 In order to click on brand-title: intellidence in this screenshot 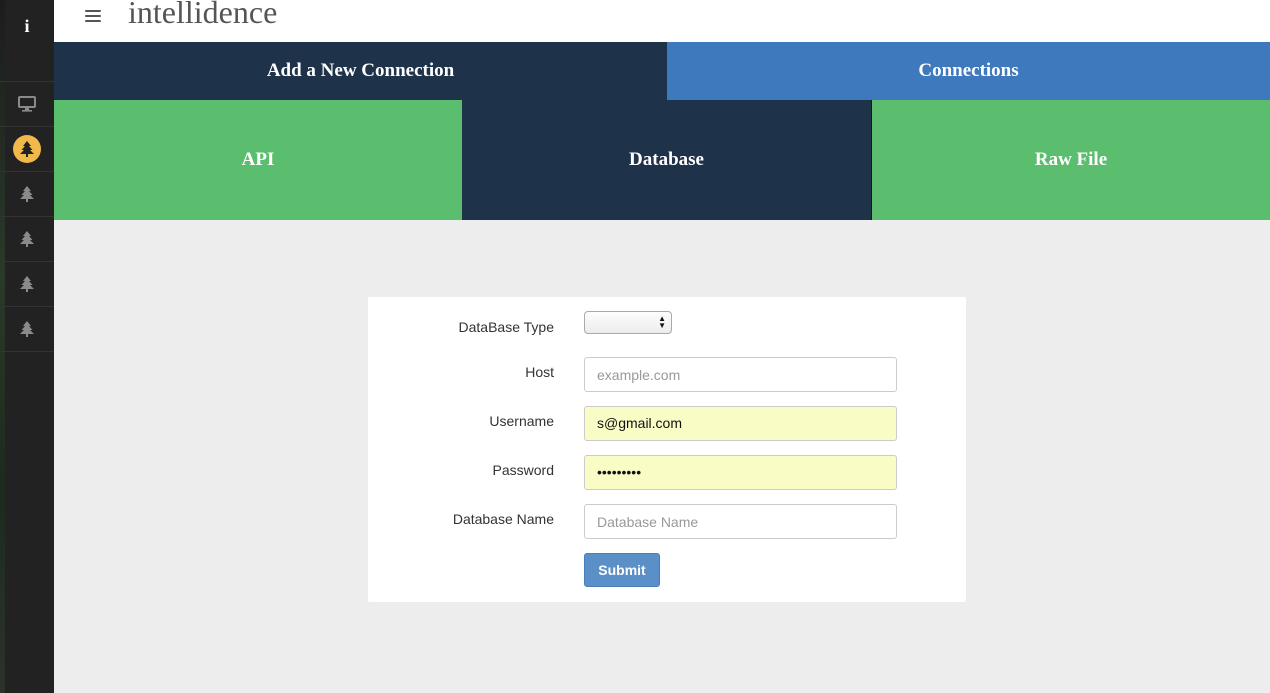, I will do `click(203, 15)`.